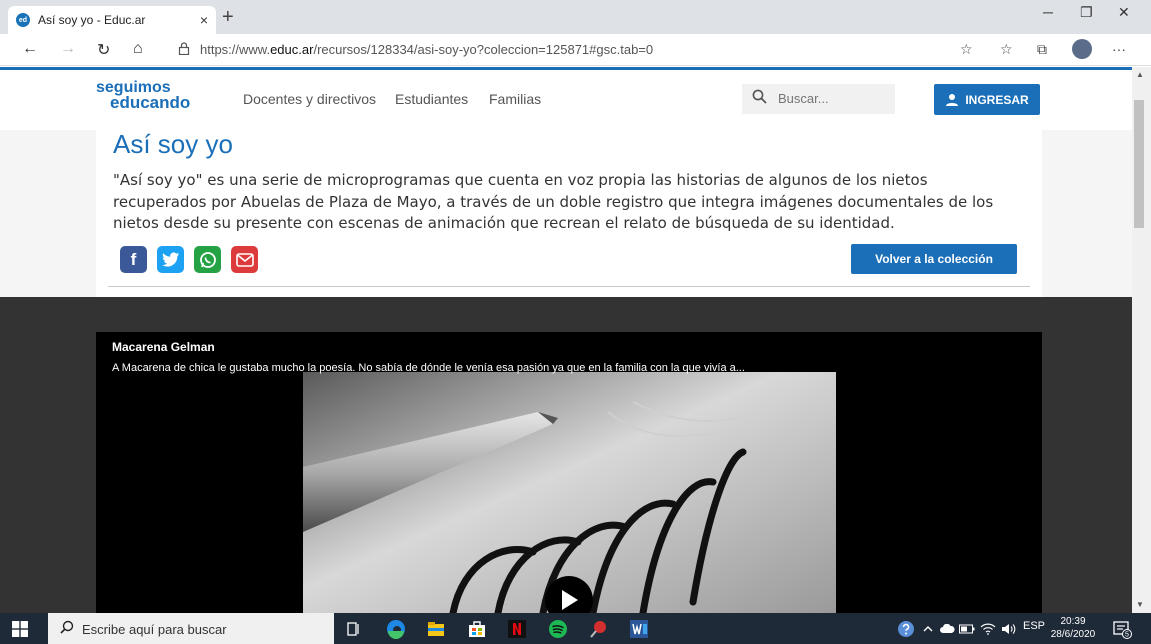 The height and width of the screenshot is (644, 1151). I want to click on url-domain: educ.ar, so click(292, 49).